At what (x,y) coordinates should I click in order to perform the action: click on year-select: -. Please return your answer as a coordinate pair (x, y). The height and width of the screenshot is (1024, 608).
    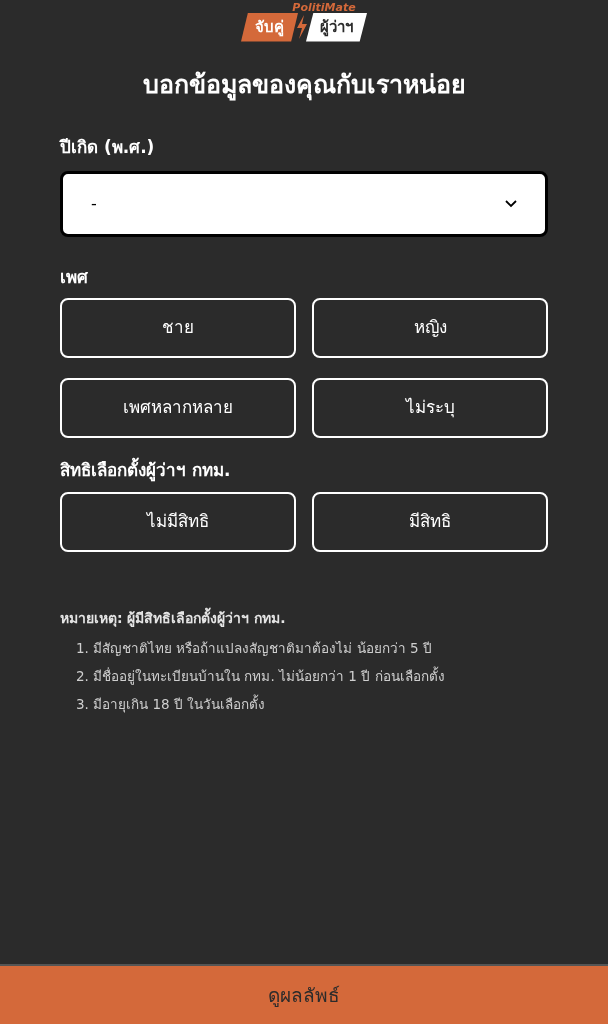
    Looking at the image, I should click on (304, 203).